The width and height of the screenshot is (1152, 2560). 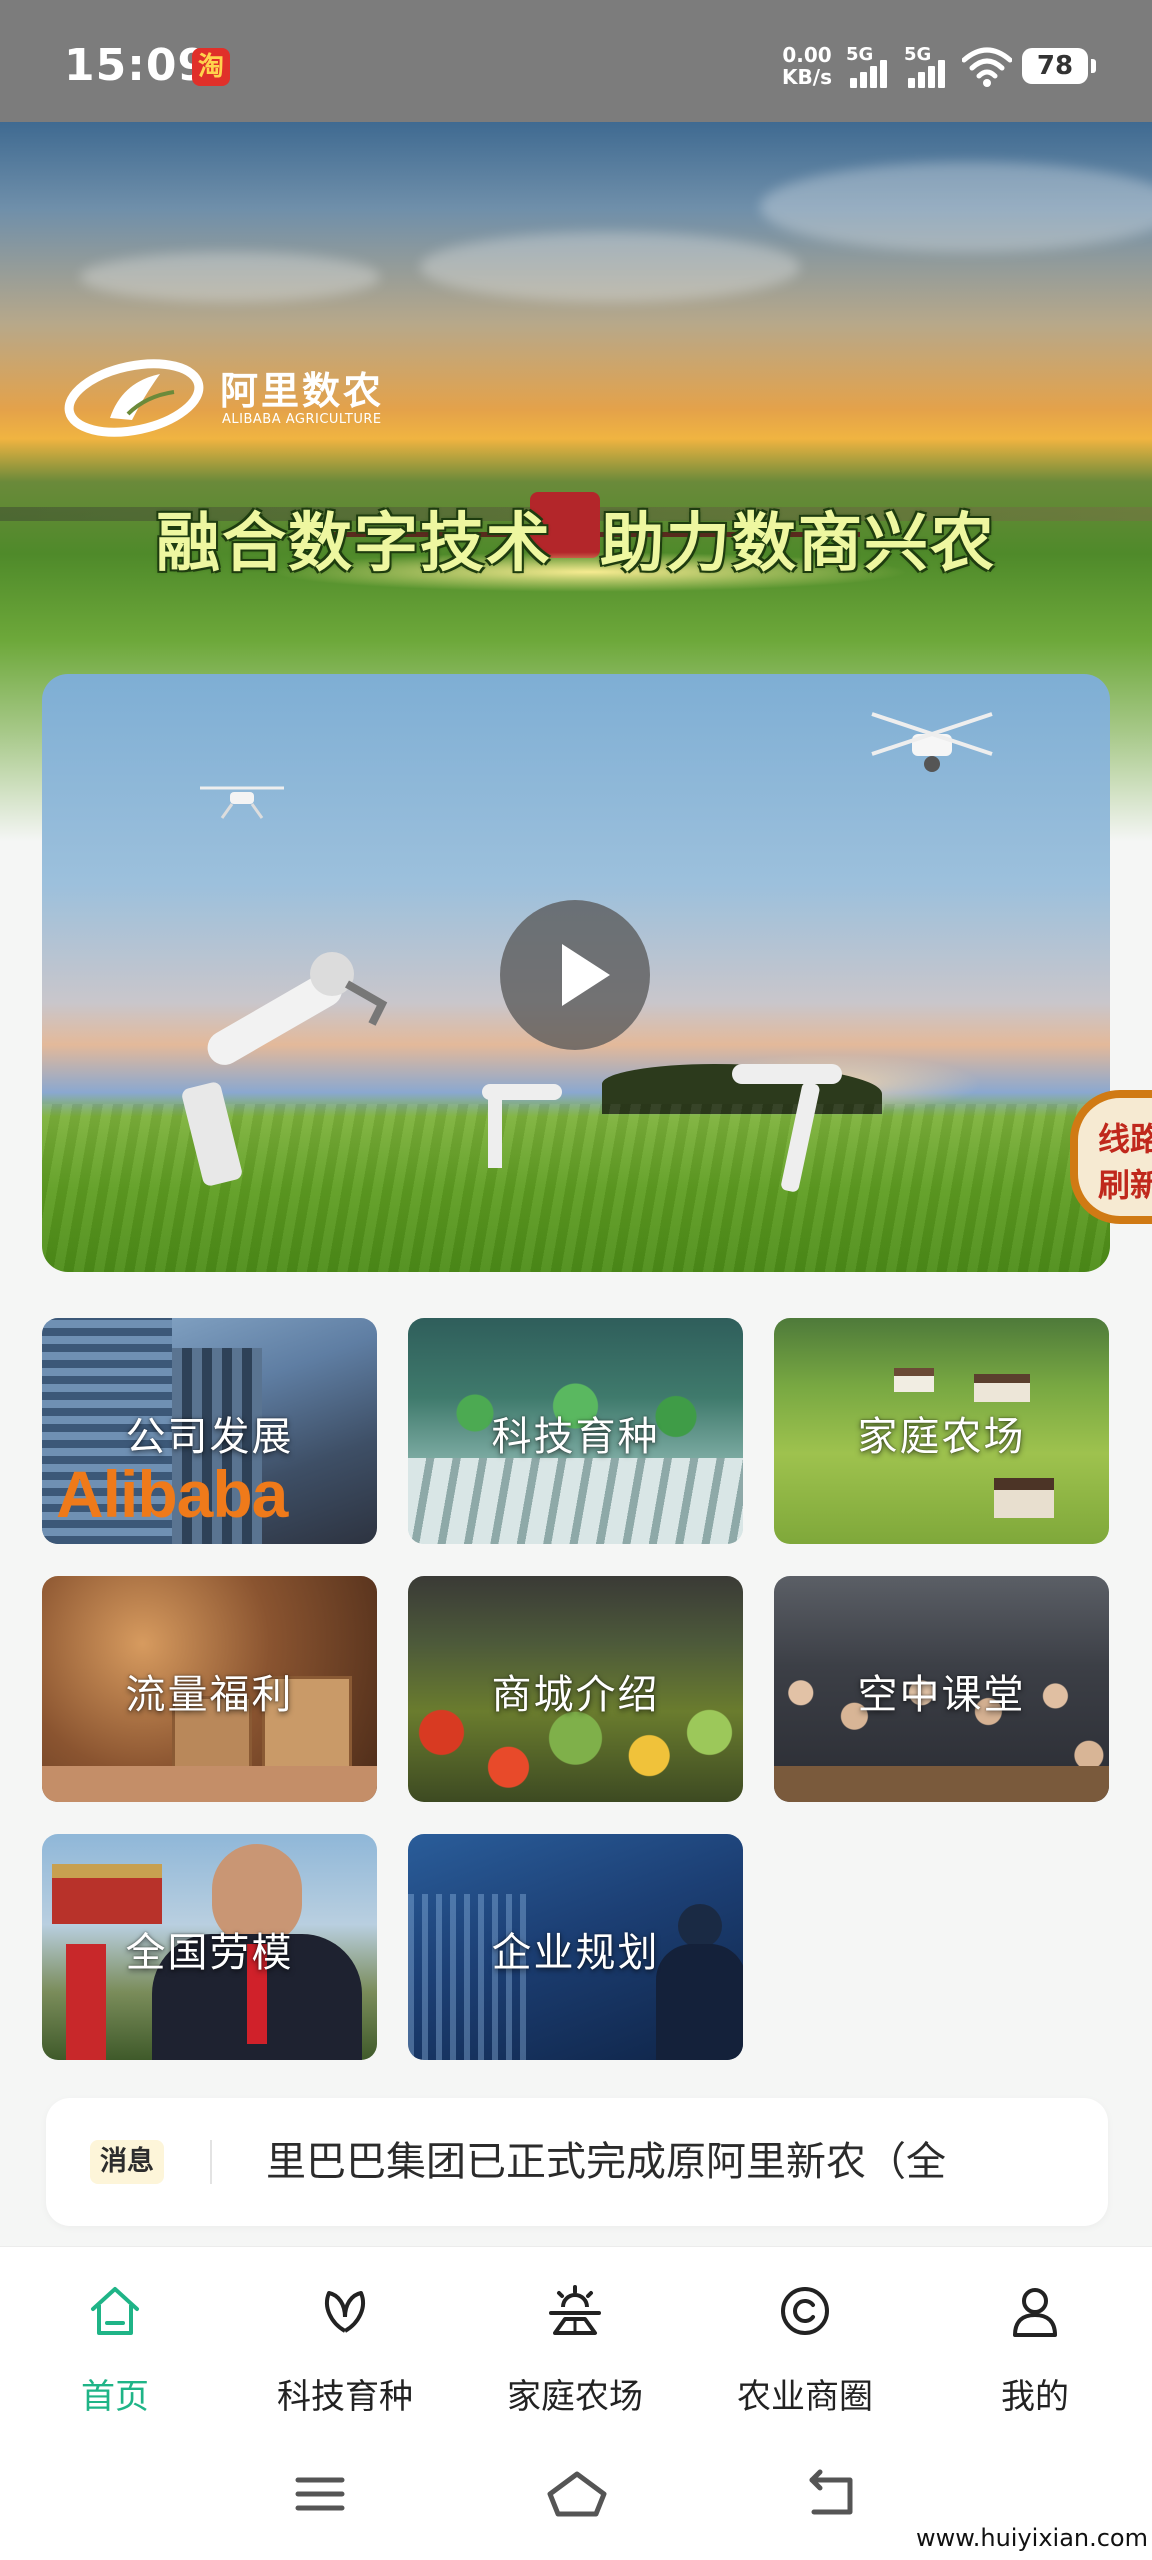 What do you see at coordinates (941, 1437) in the screenshot?
I see `tile-label: 家庭农场` at bounding box center [941, 1437].